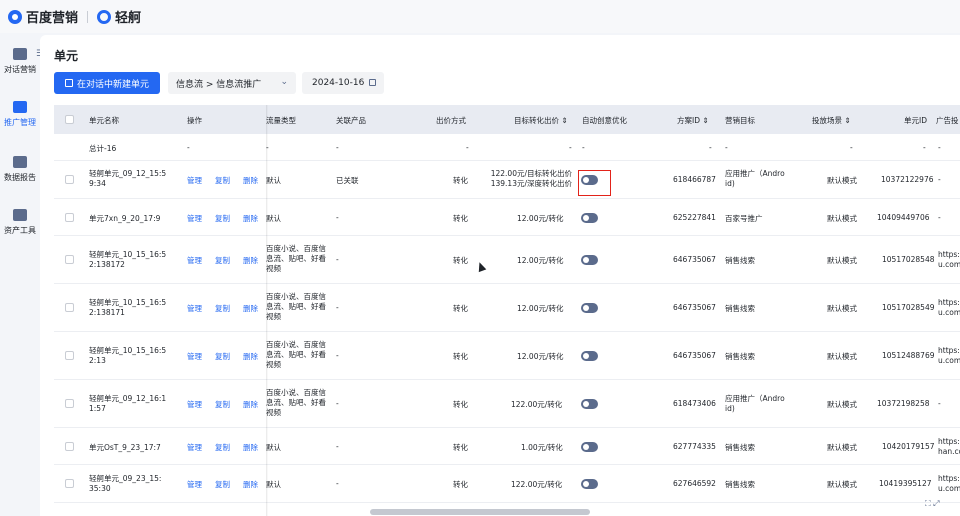 This screenshot has width=960, height=516. Describe the element at coordinates (693, 120) in the screenshot. I see `col-plan-id: 方案ID ⇕` at that location.